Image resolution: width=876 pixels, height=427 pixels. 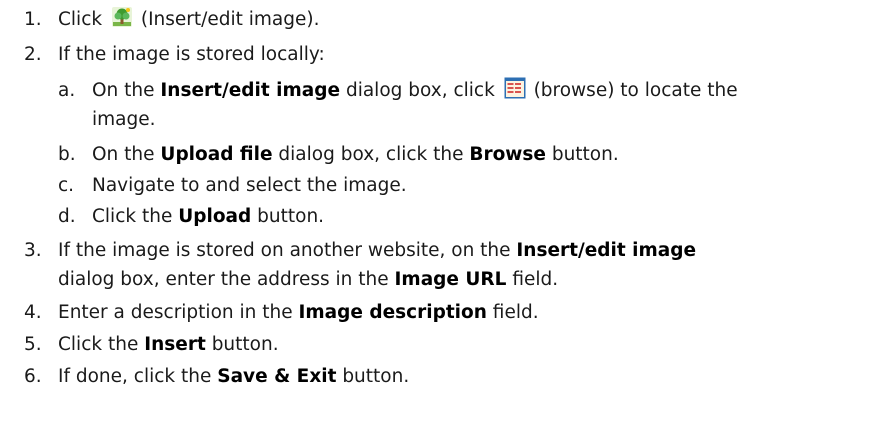 I want to click on step-number: 4., so click(x=33, y=312).